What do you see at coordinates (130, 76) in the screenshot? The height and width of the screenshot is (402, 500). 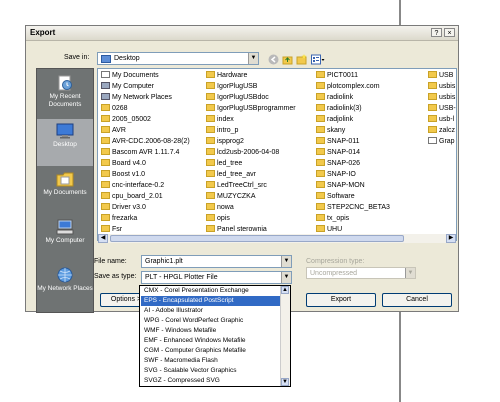 I see `file-list-item: My Documents` at bounding box center [130, 76].